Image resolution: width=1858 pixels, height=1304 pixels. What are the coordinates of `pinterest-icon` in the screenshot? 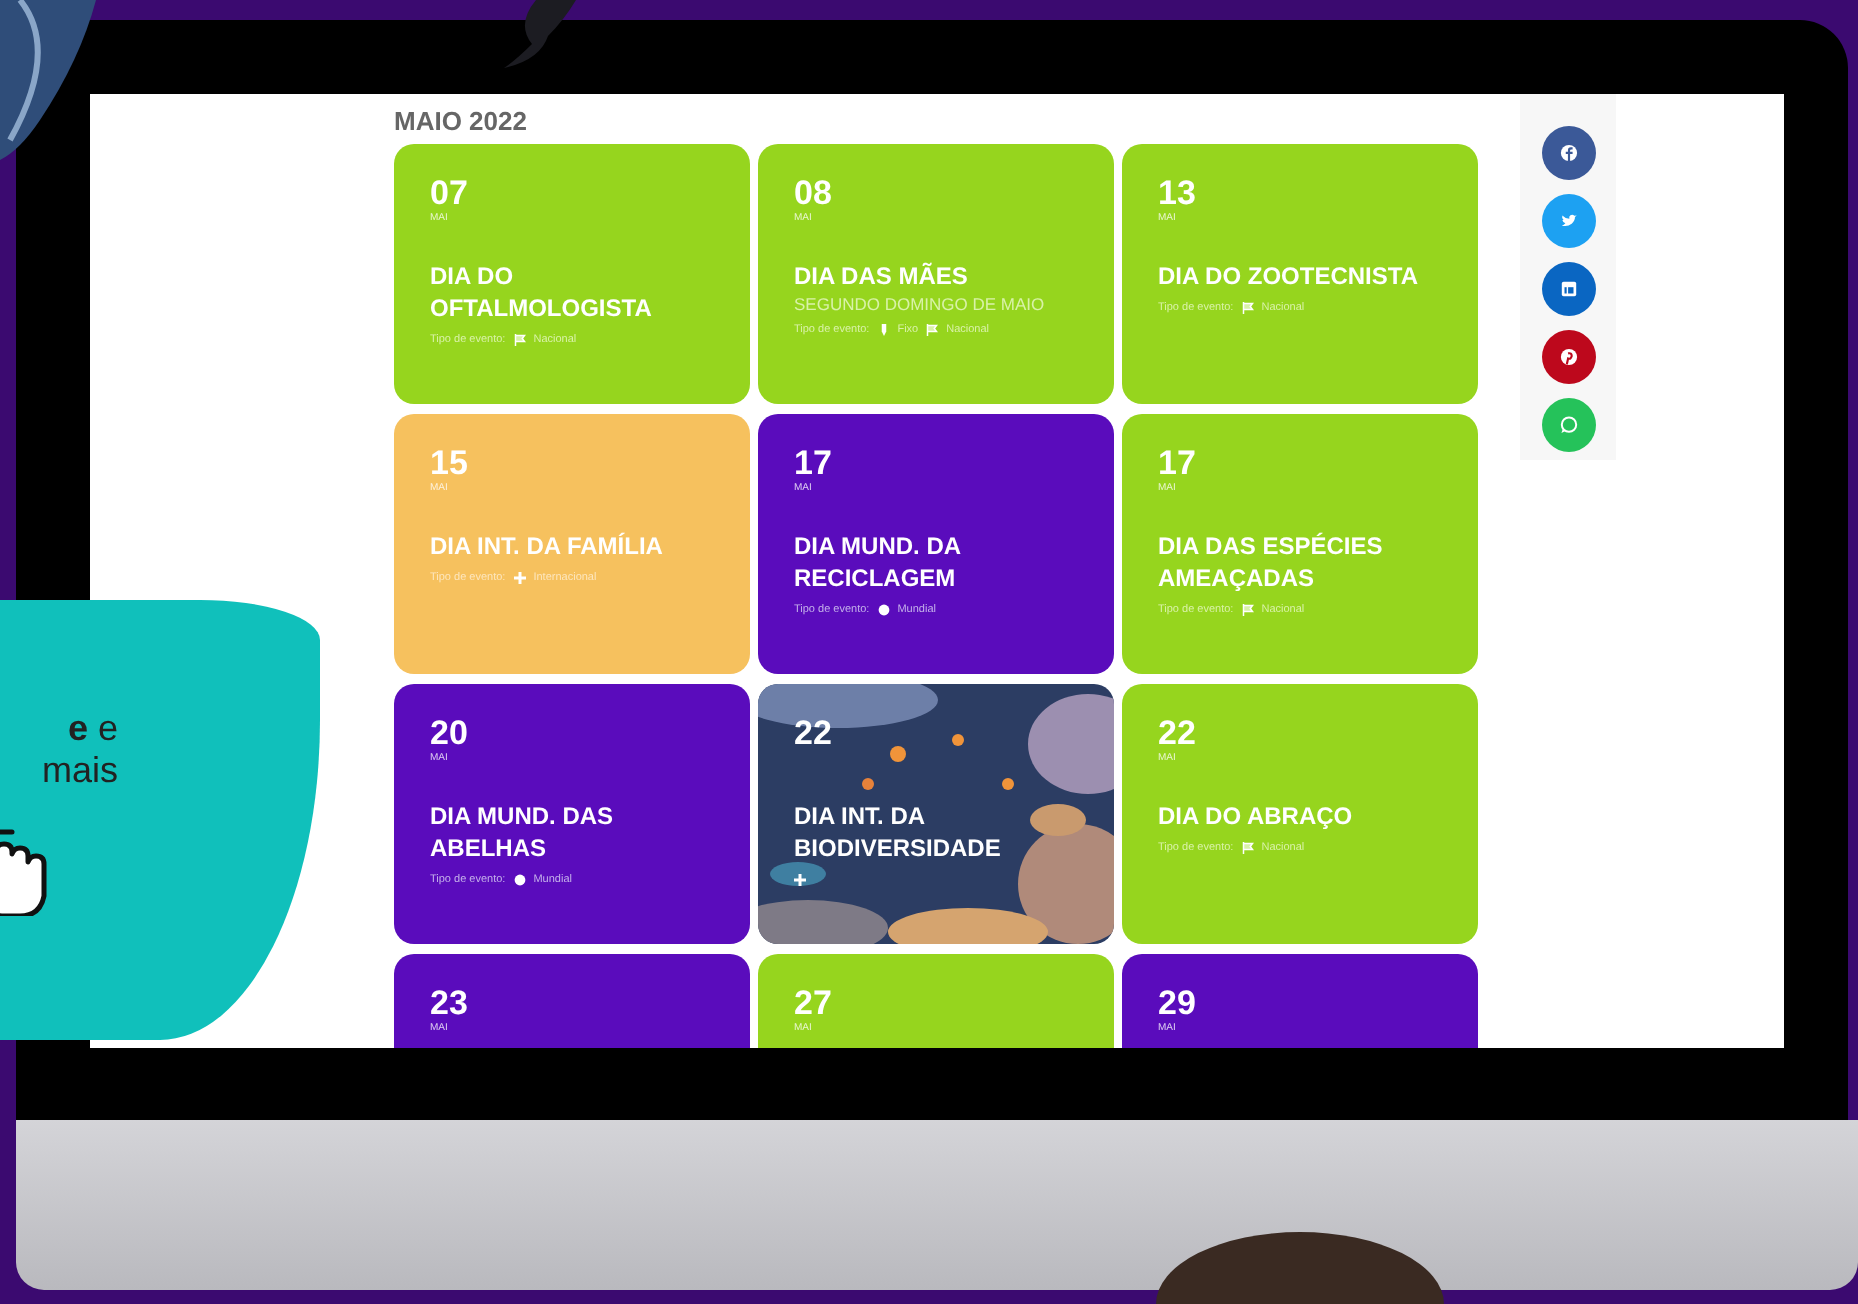 It's located at (1568, 357).